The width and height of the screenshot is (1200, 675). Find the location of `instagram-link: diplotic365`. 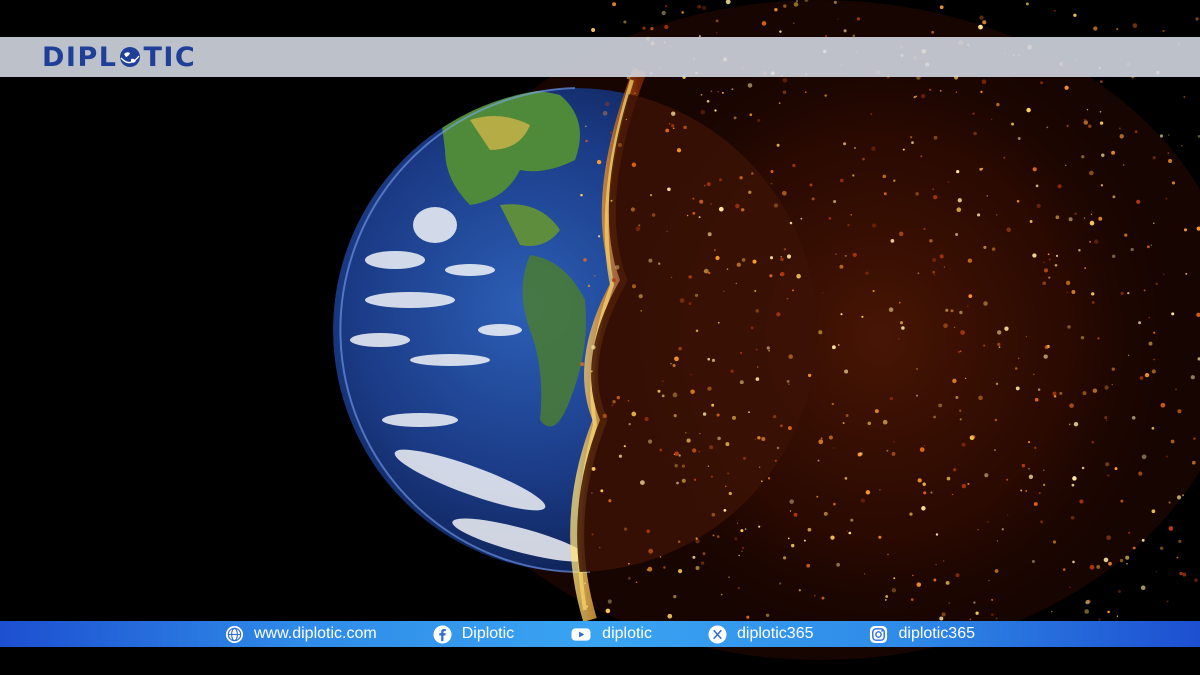

instagram-link: diplotic365 is located at coordinates (922, 634).